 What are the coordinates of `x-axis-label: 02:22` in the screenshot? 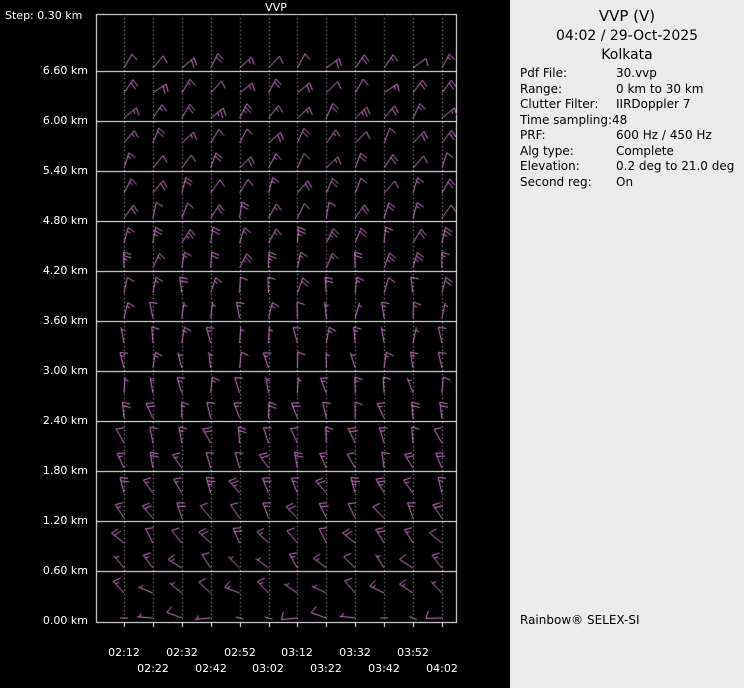 It's located at (153, 668).